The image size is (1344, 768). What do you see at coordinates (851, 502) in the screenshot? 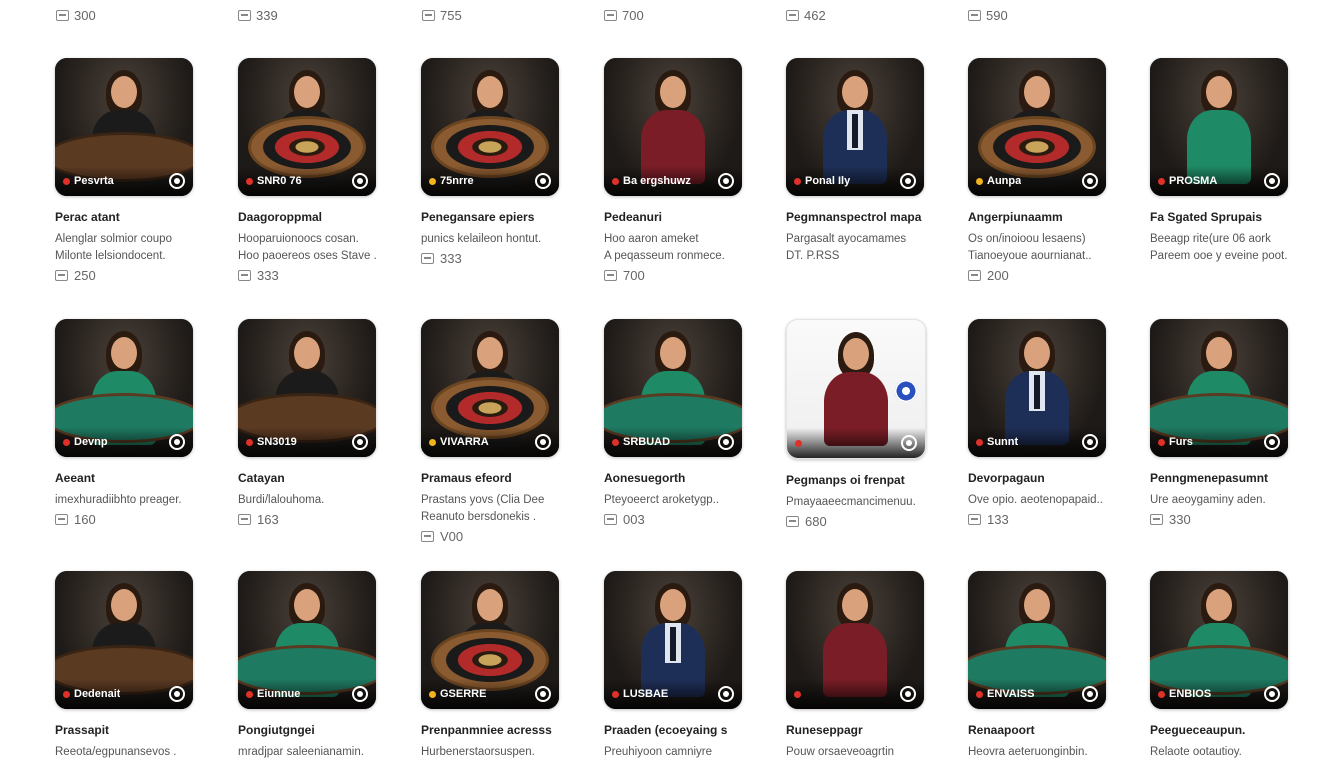
I see `description-line: Pmayaaeecmancimenuu.` at bounding box center [851, 502].